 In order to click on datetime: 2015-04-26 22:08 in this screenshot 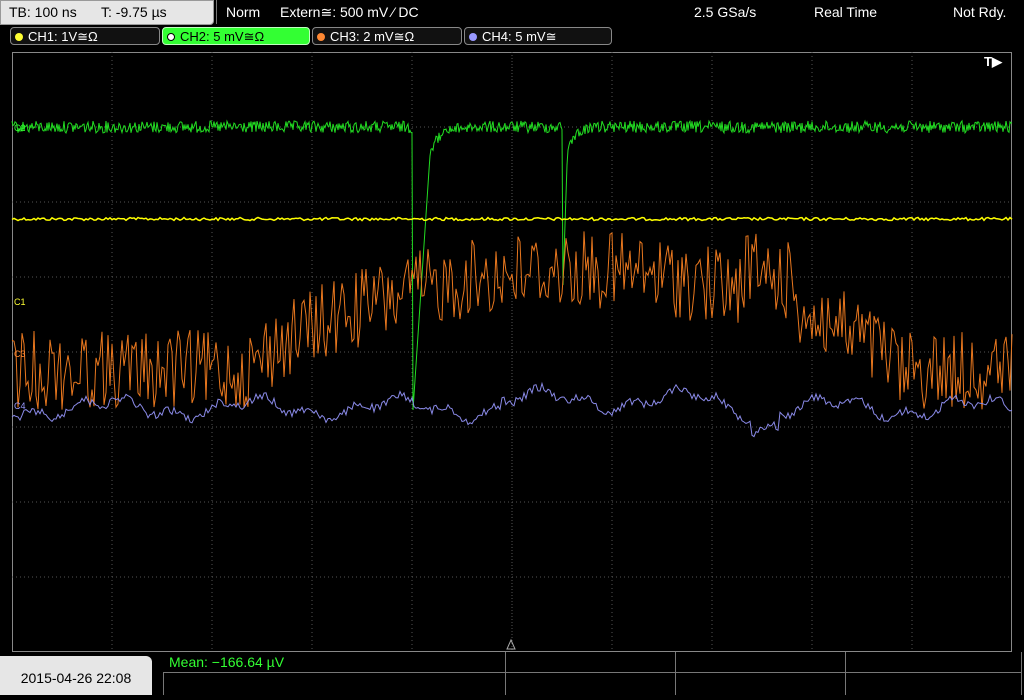, I will do `click(76, 675)`.